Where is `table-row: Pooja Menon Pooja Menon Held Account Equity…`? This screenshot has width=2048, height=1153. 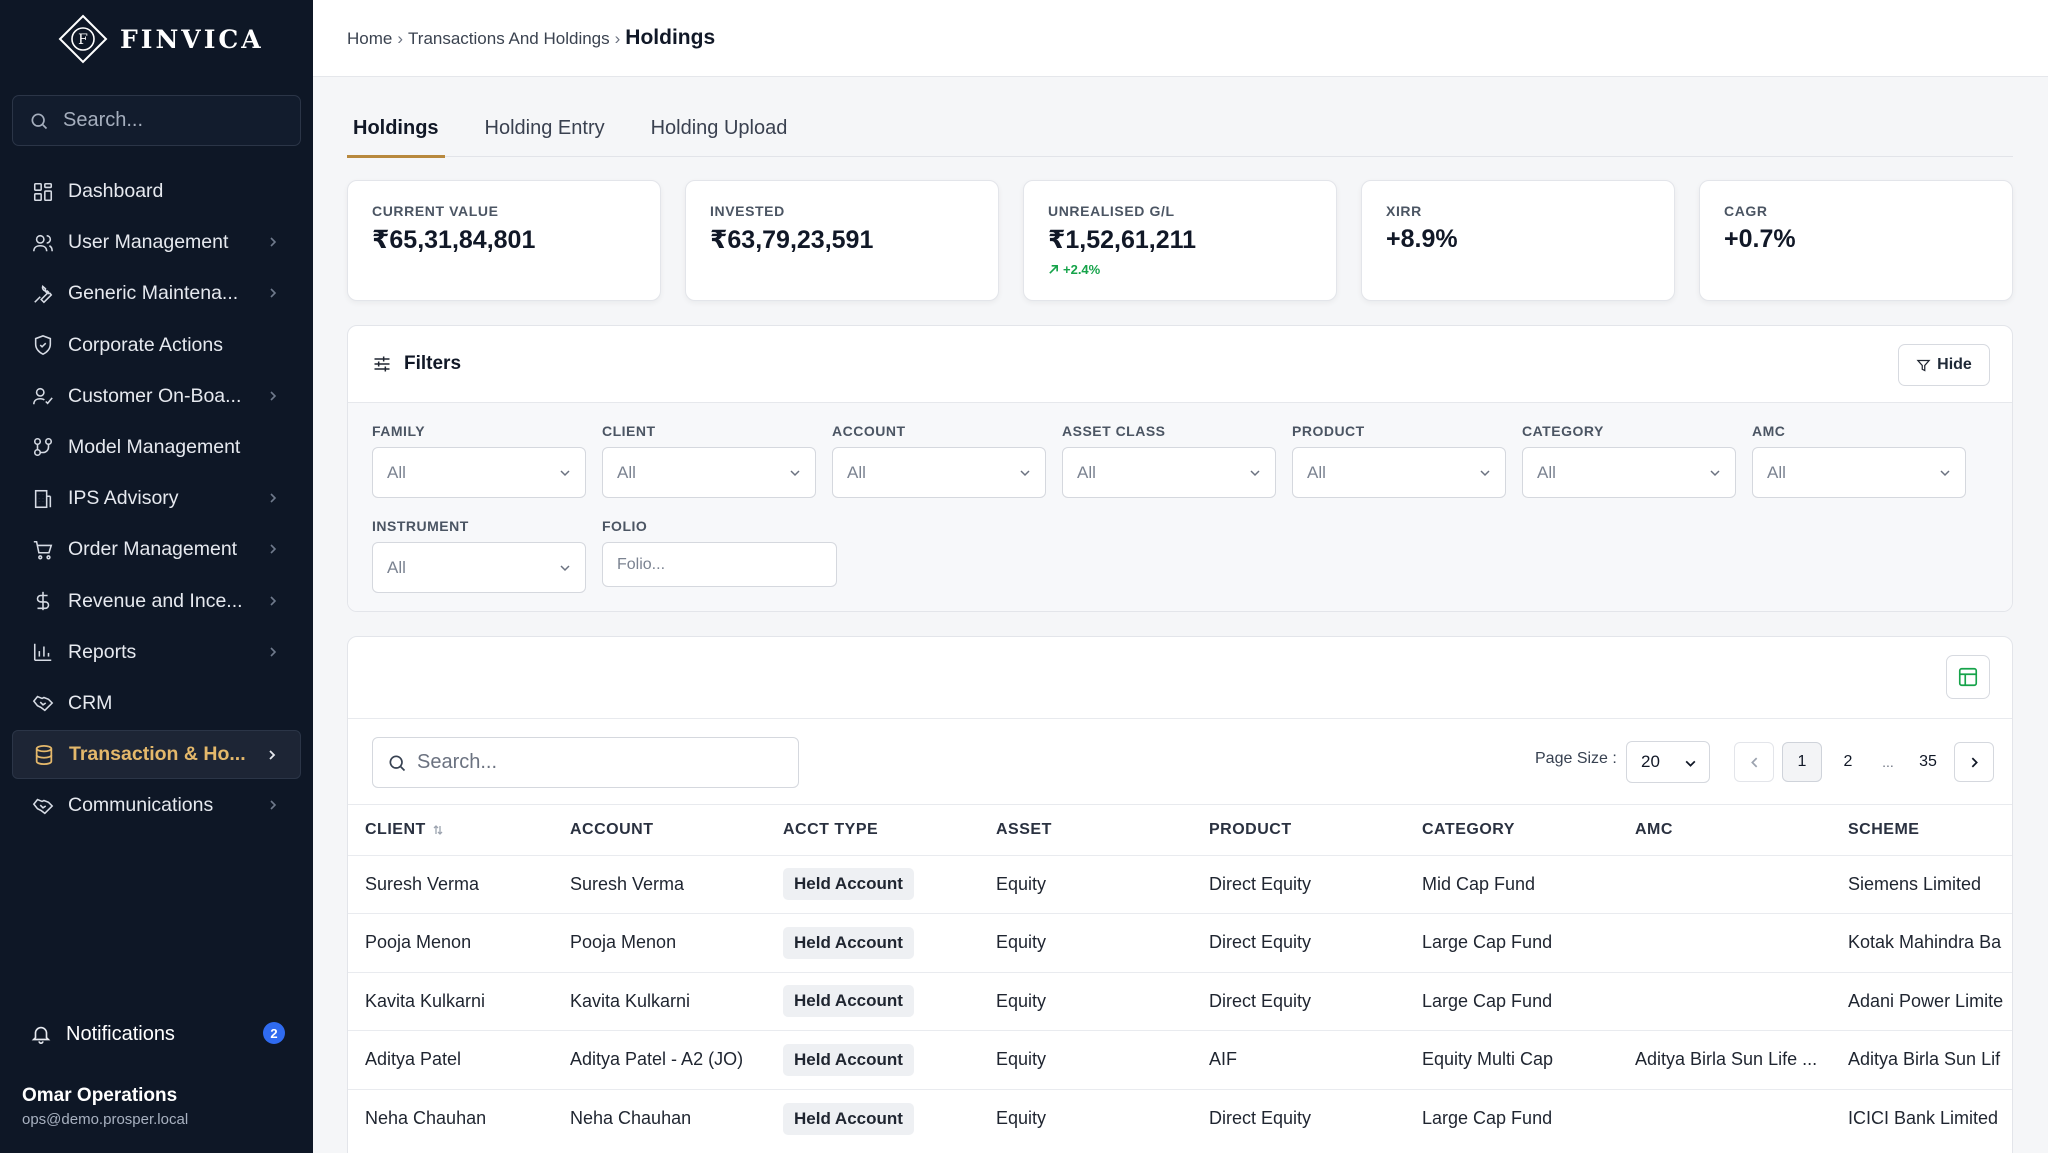 table-row: Pooja Menon Pooja Menon Held Account Equity… is located at coordinates (1180, 942).